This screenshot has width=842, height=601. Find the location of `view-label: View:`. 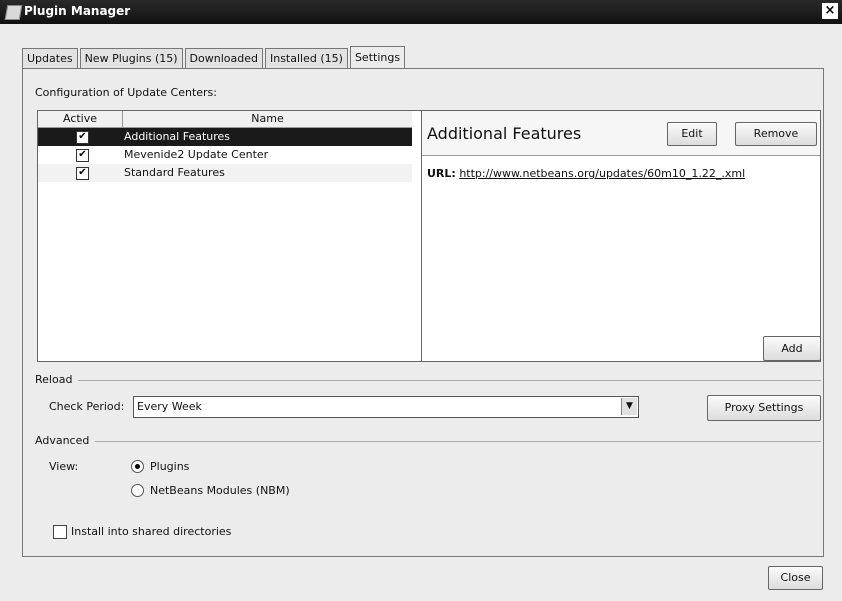

view-label: View: is located at coordinates (64, 466).